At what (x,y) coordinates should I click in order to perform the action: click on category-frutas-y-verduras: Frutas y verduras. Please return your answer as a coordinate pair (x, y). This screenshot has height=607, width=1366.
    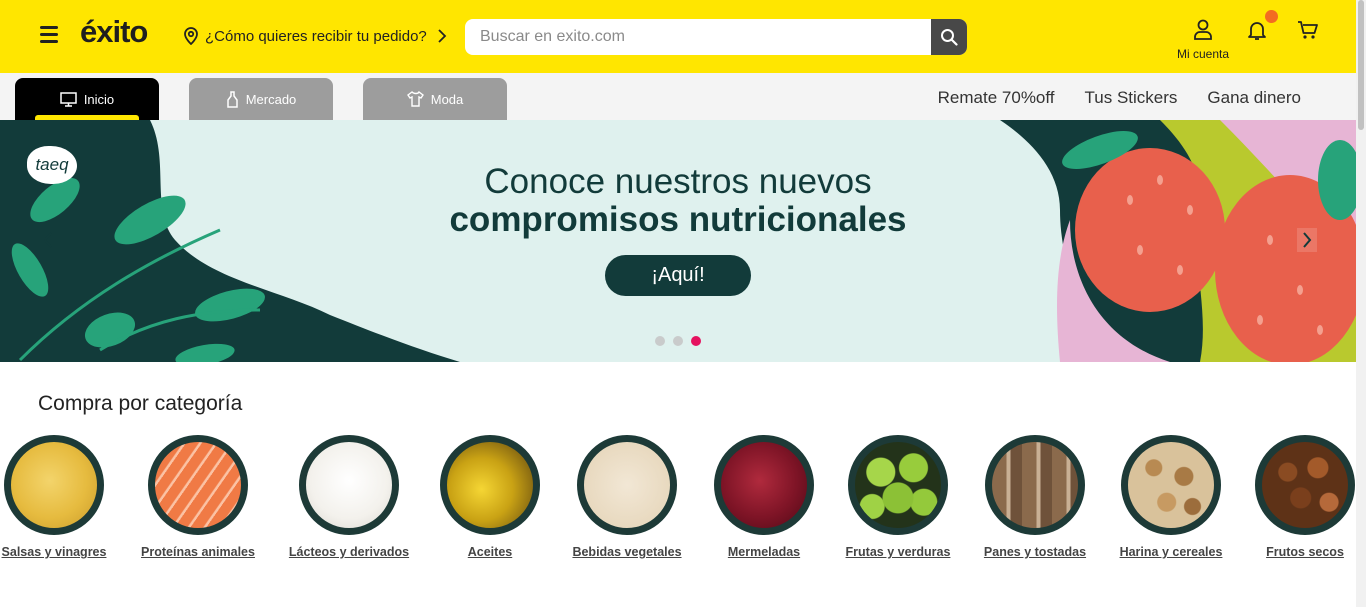
    Looking at the image, I should click on (898, 498).